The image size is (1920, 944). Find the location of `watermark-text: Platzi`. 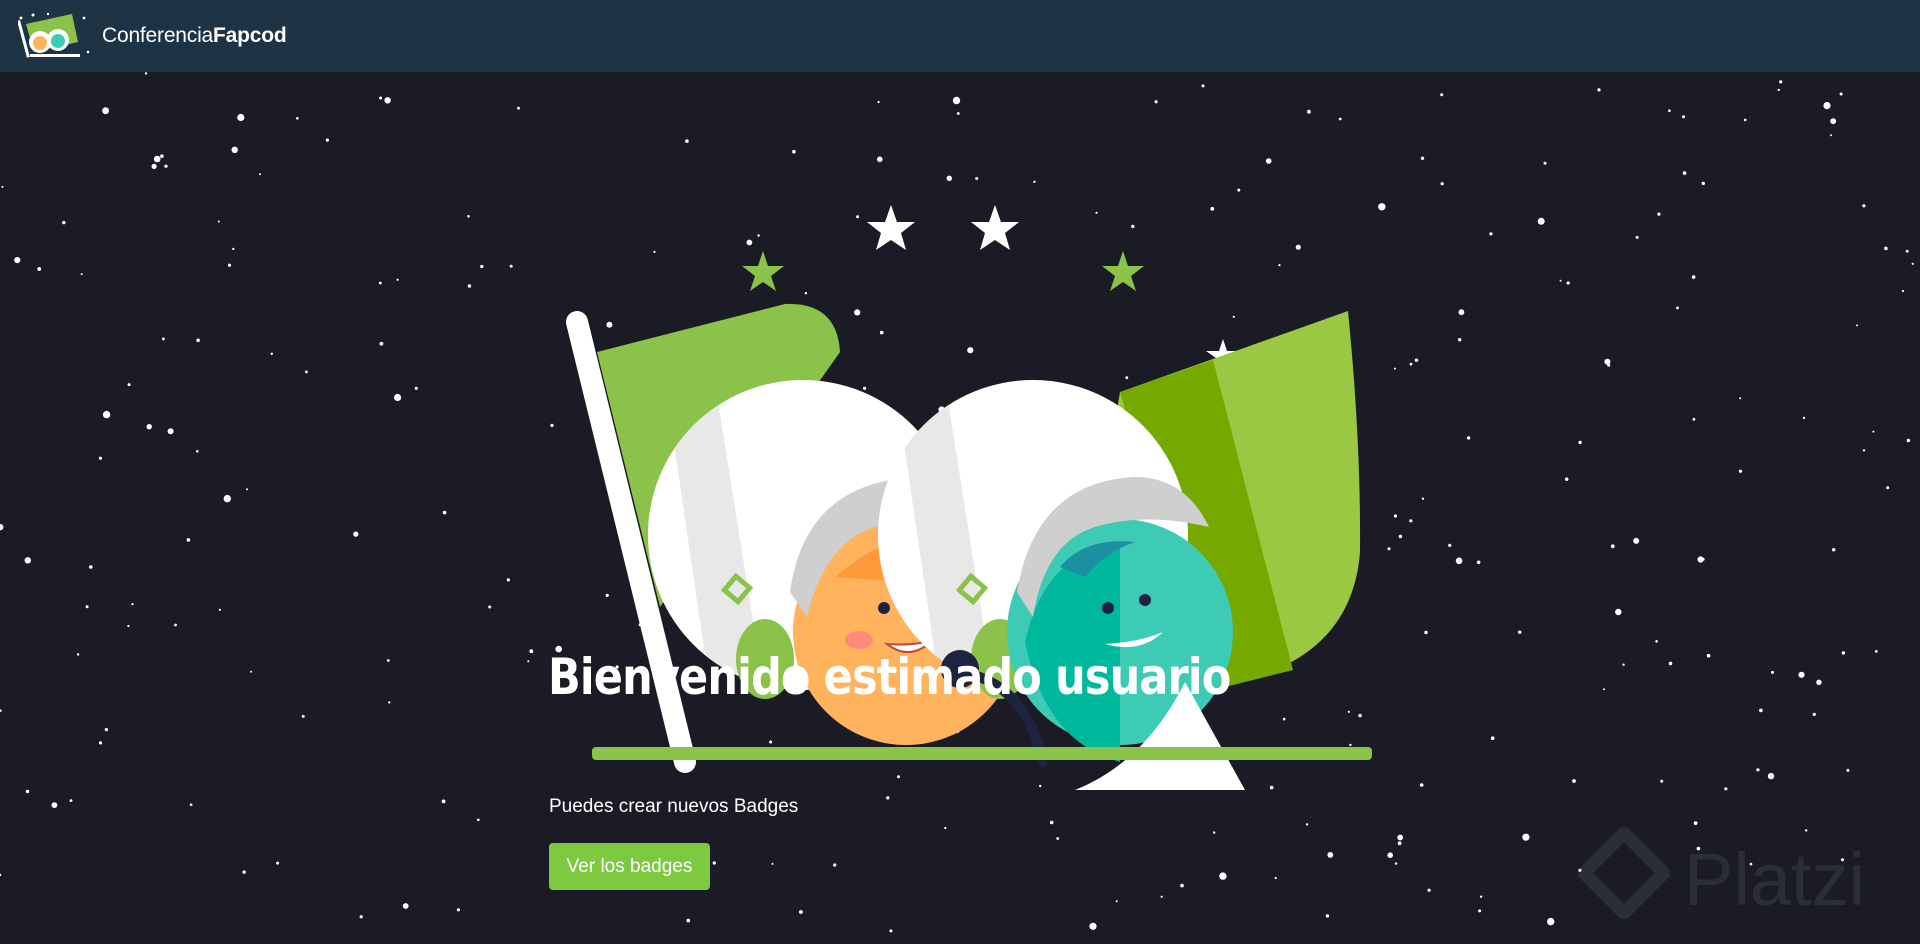

watermark-text: Platzi is located at coordinates (1774, 879).